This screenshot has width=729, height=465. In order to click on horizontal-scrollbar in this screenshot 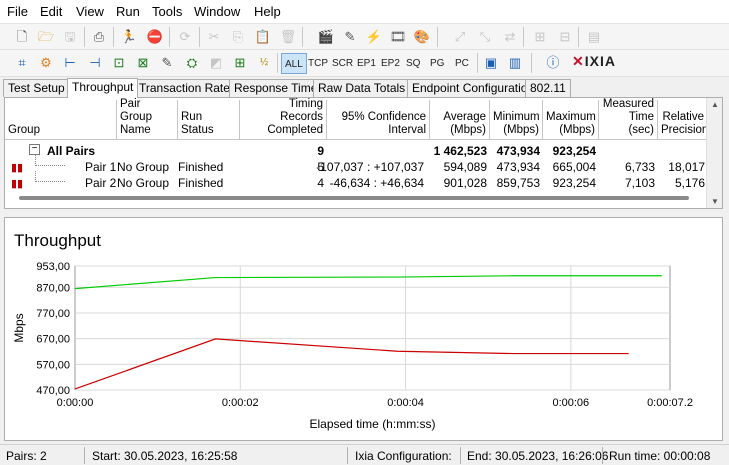, I will do `click(355, 198)`.